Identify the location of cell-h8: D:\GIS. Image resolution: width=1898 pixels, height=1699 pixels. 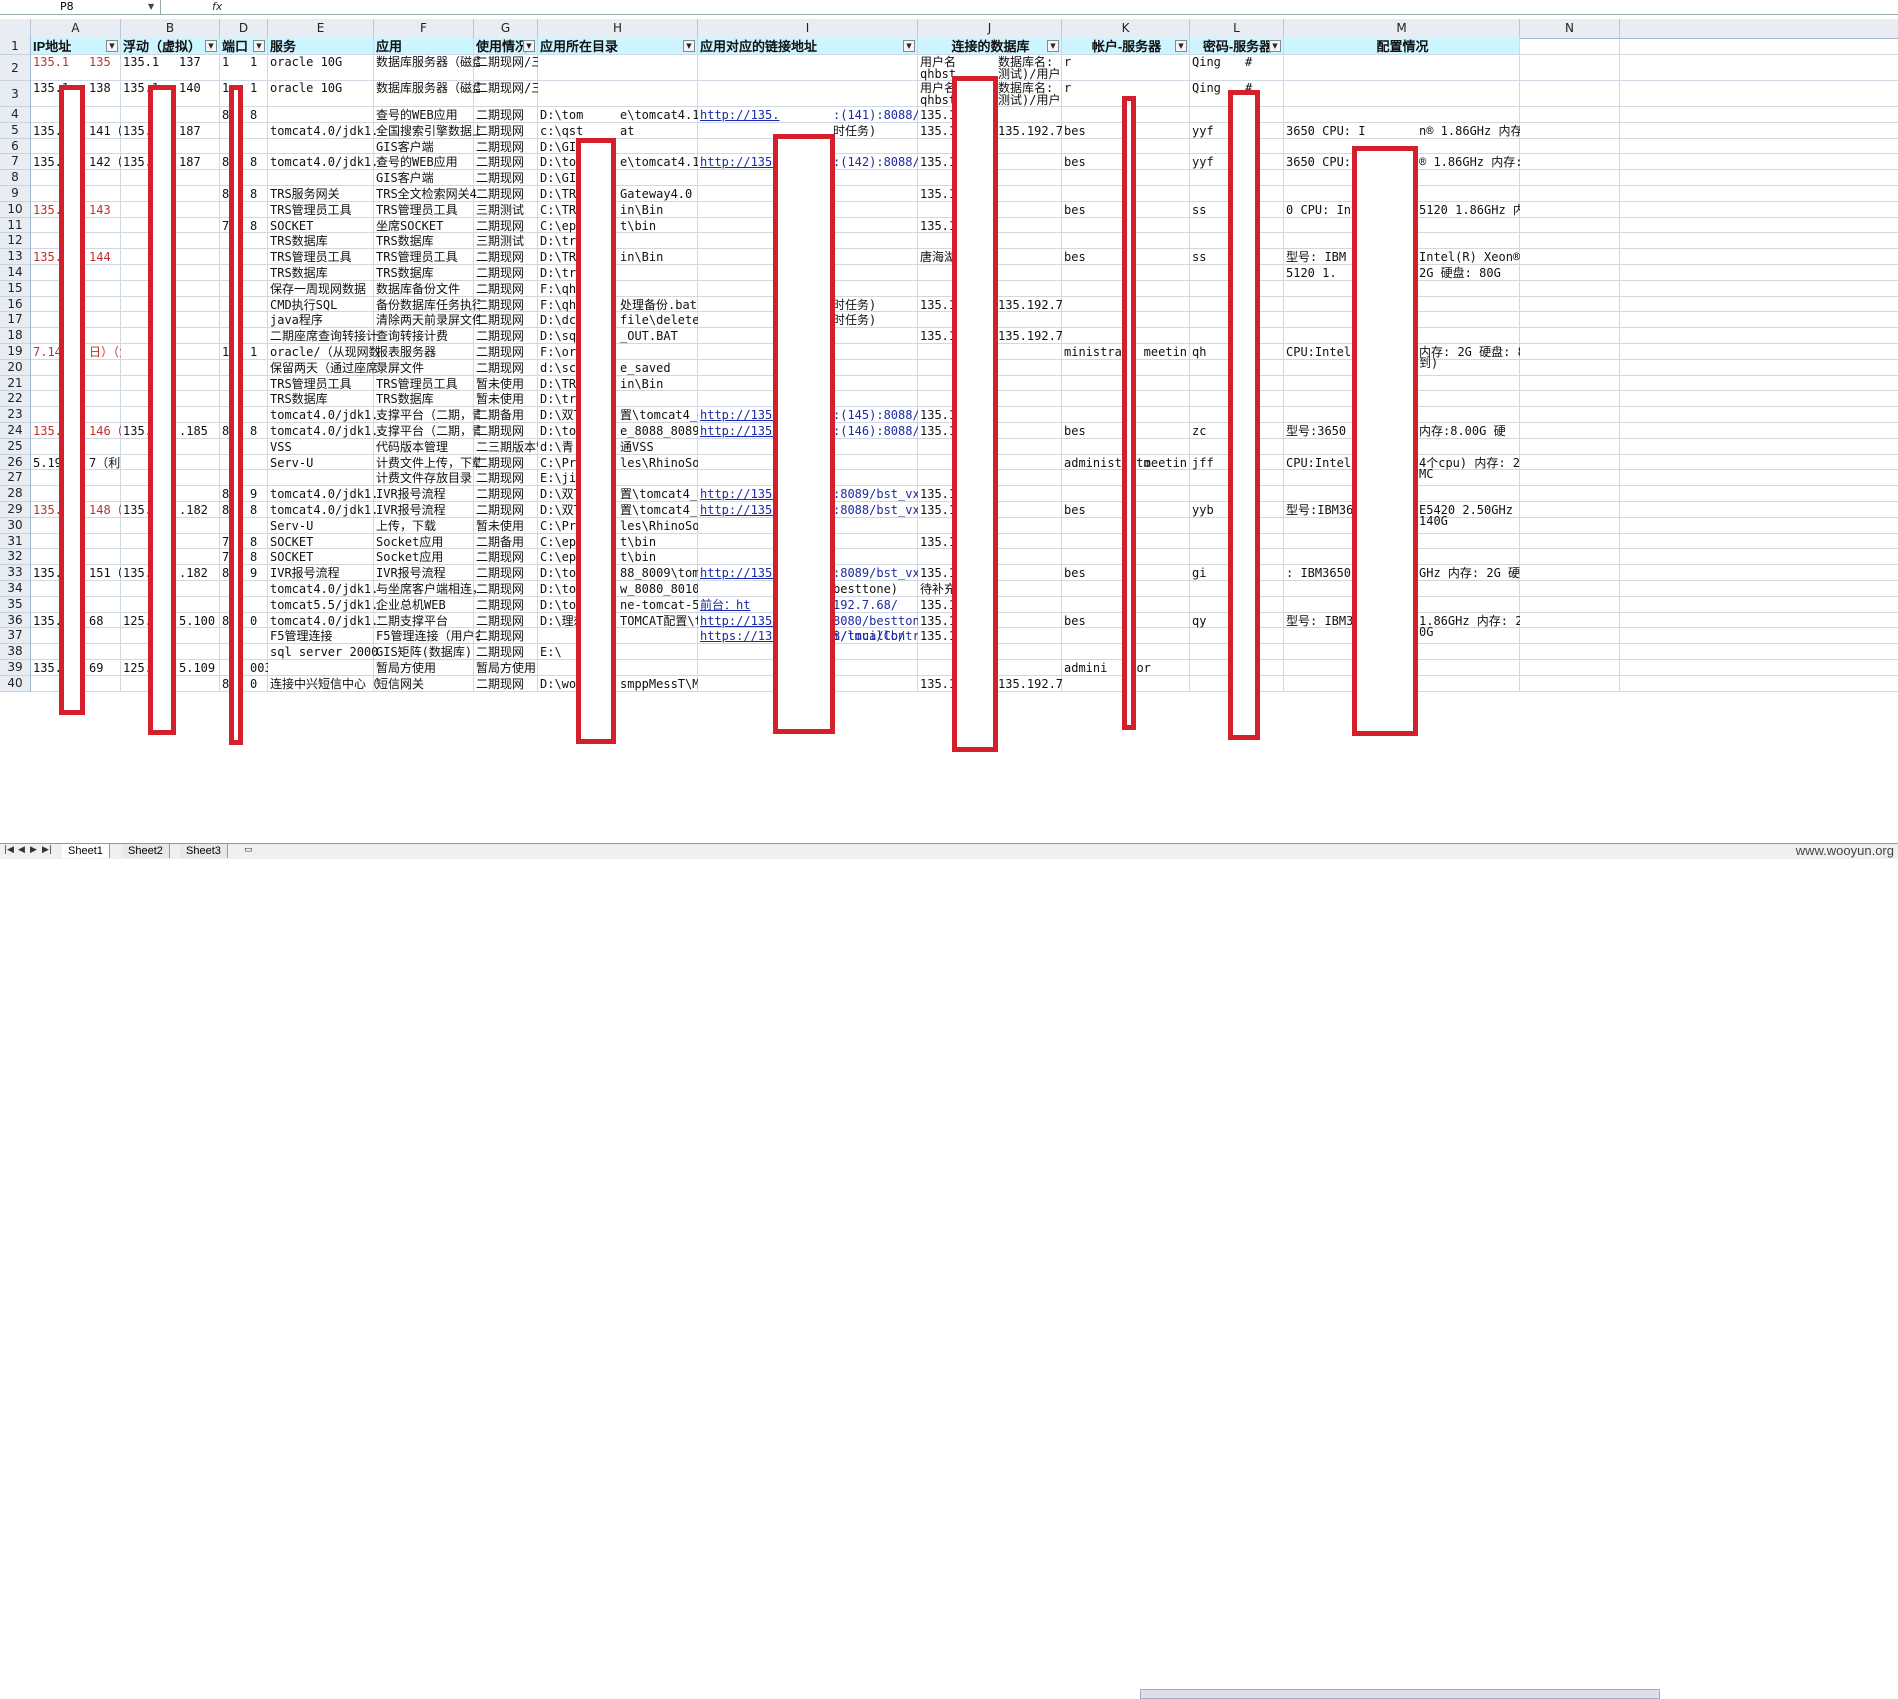
(618, 178).